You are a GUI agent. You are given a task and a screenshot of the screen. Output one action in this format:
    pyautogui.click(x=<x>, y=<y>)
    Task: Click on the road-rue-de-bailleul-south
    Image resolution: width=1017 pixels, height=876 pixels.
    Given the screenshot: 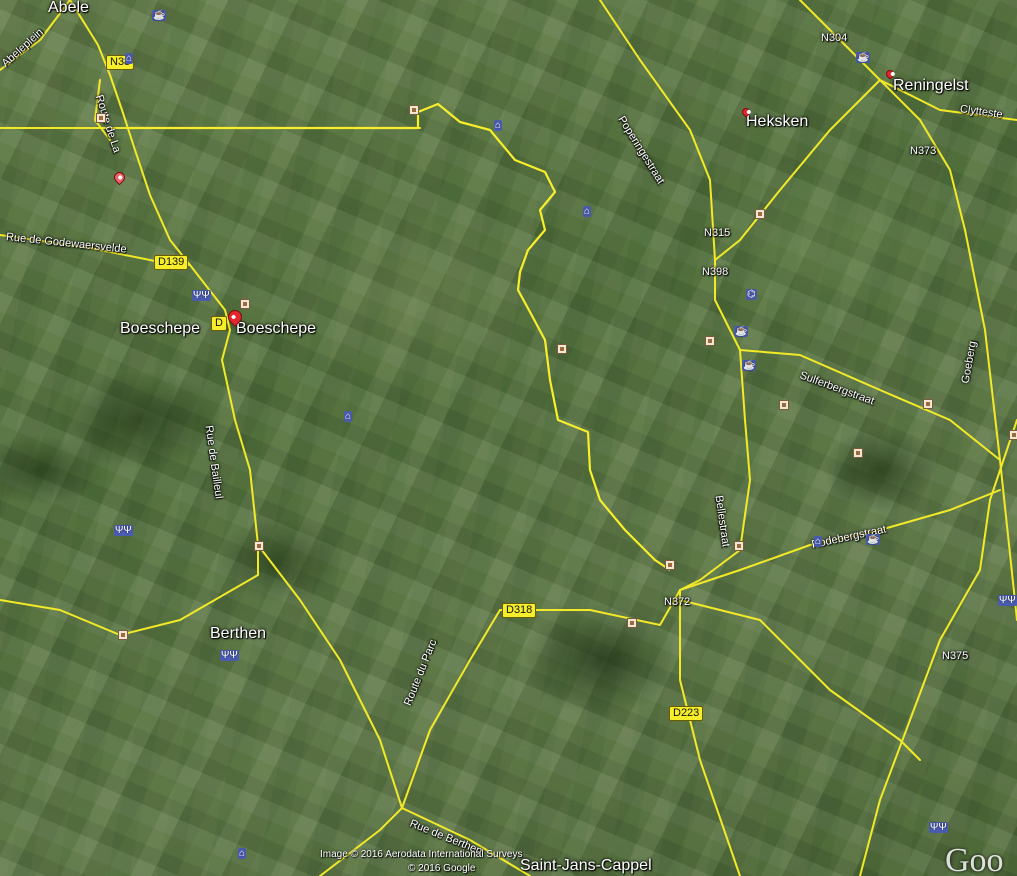 What is the action you would take?
    pyautogui.click(x=330, y=710)
    